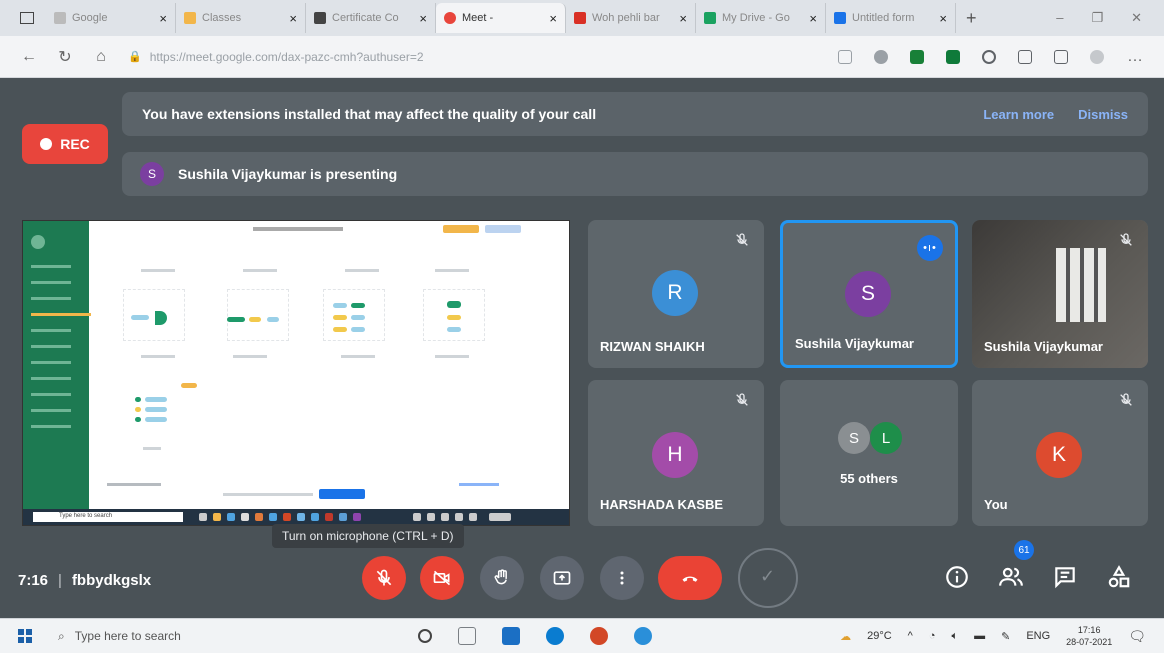  I want to click on camera-off-icon, so click(442, 578).